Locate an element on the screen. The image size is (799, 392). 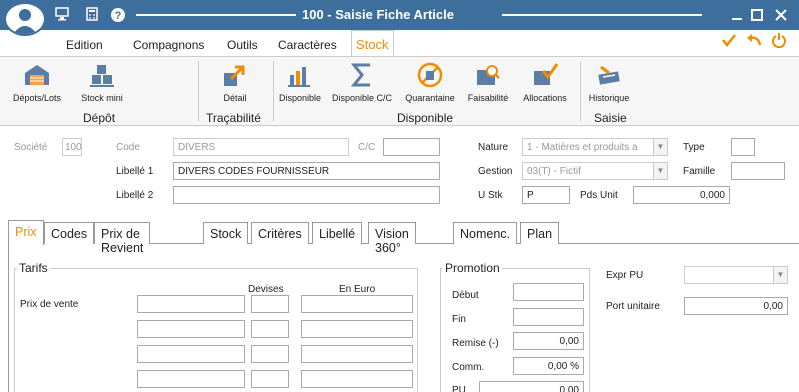
tab-plan: Plan is located at coordinates (540, 233).